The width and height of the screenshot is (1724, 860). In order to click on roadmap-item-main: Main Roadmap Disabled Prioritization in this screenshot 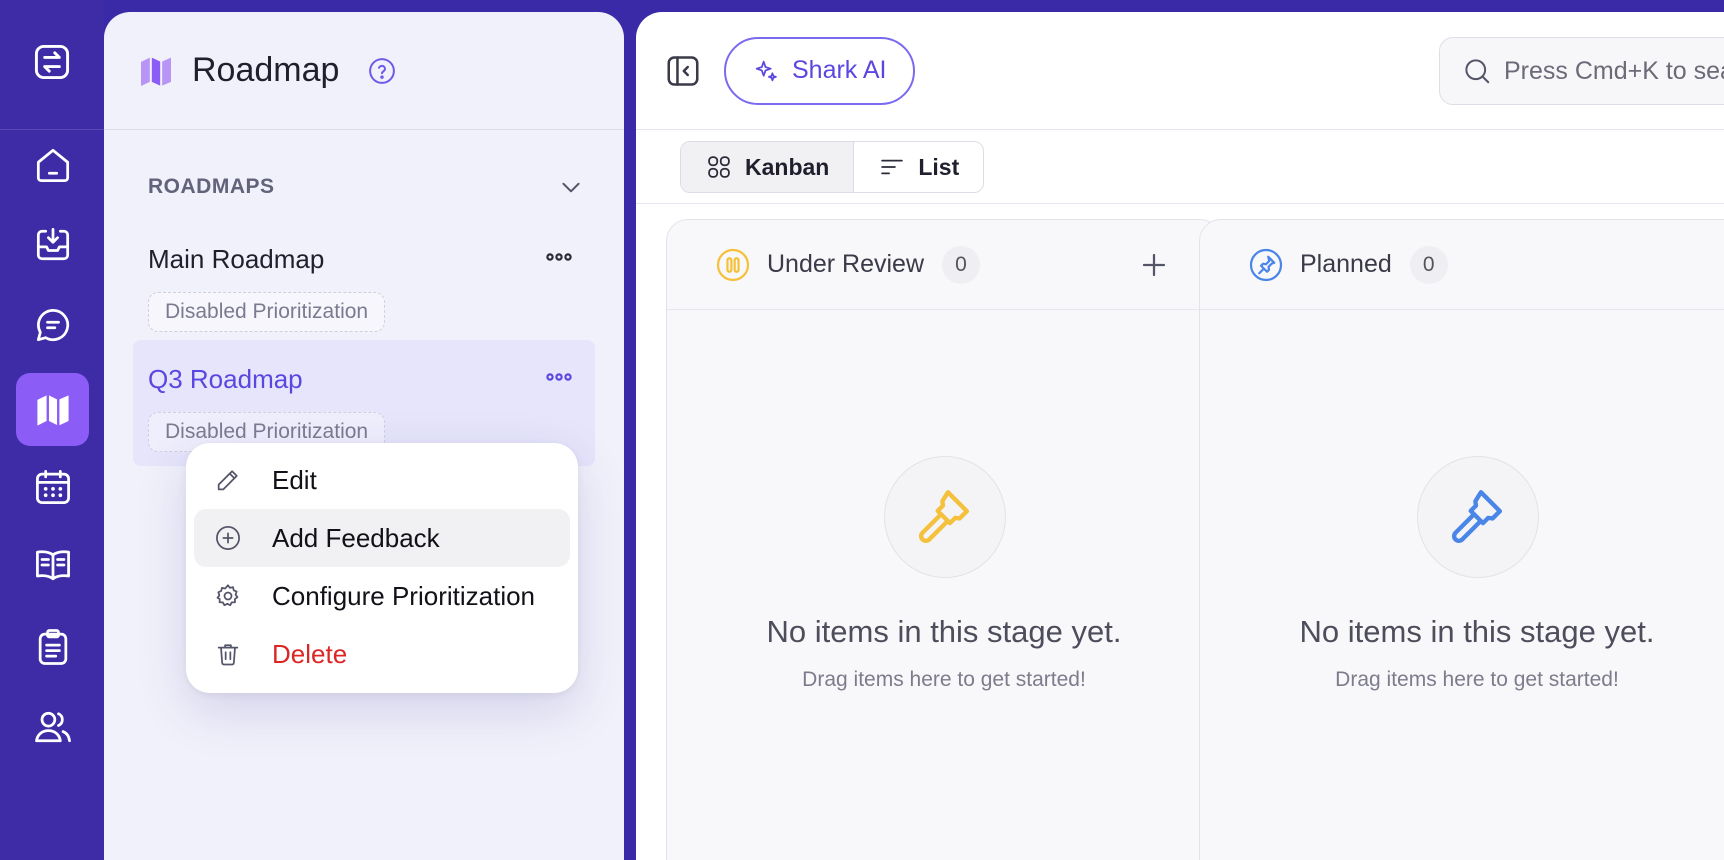, I will do `click(364, 283)`.